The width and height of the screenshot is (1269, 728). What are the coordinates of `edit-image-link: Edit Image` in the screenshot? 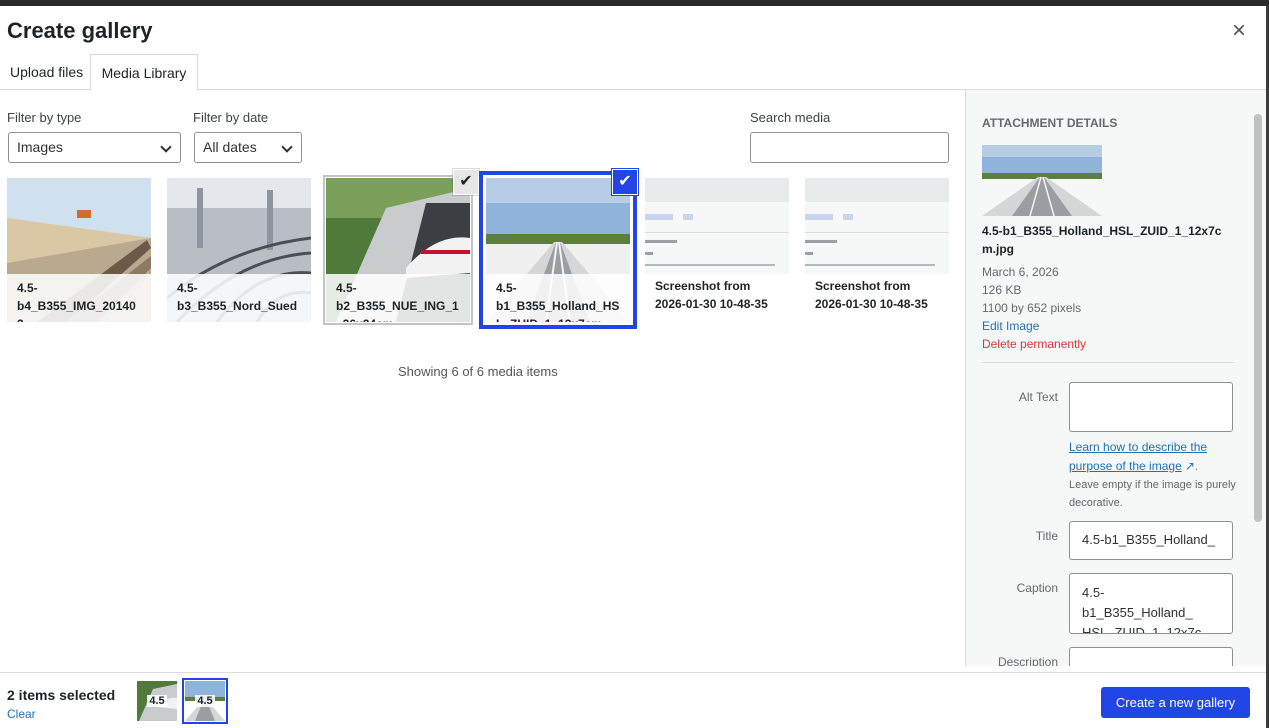 It's located at (1010, 326).